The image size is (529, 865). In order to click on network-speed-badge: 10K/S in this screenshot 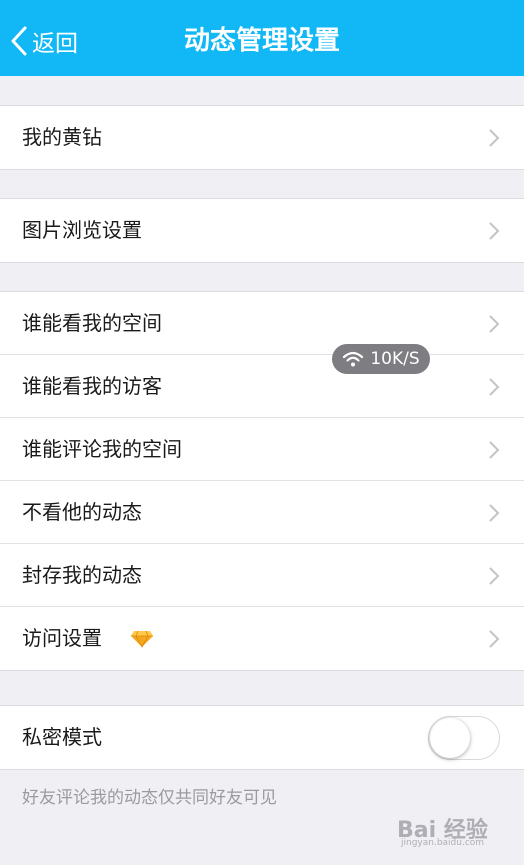, I will do `click(381, 359)`.